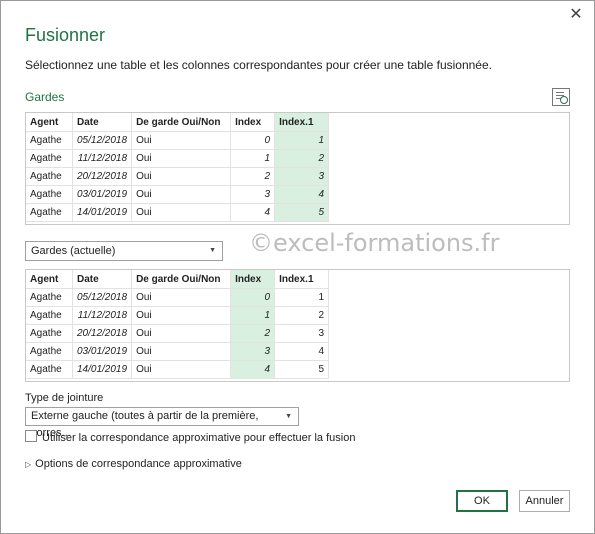 The width and height of the screenshot is (595, 534). Describe the element at coordinates (482, 501) in the screenshot. I see `ok-button: OK` at that location.